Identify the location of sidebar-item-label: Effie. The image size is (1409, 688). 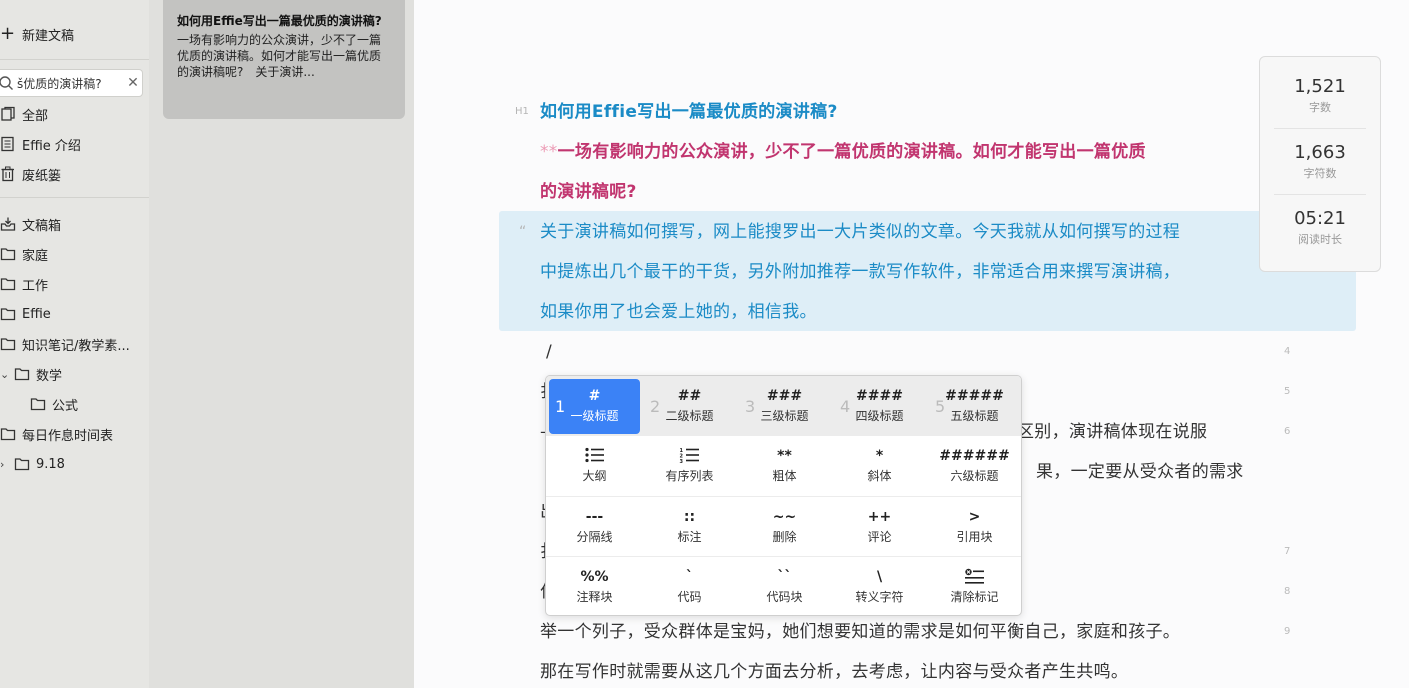
(36, 314).